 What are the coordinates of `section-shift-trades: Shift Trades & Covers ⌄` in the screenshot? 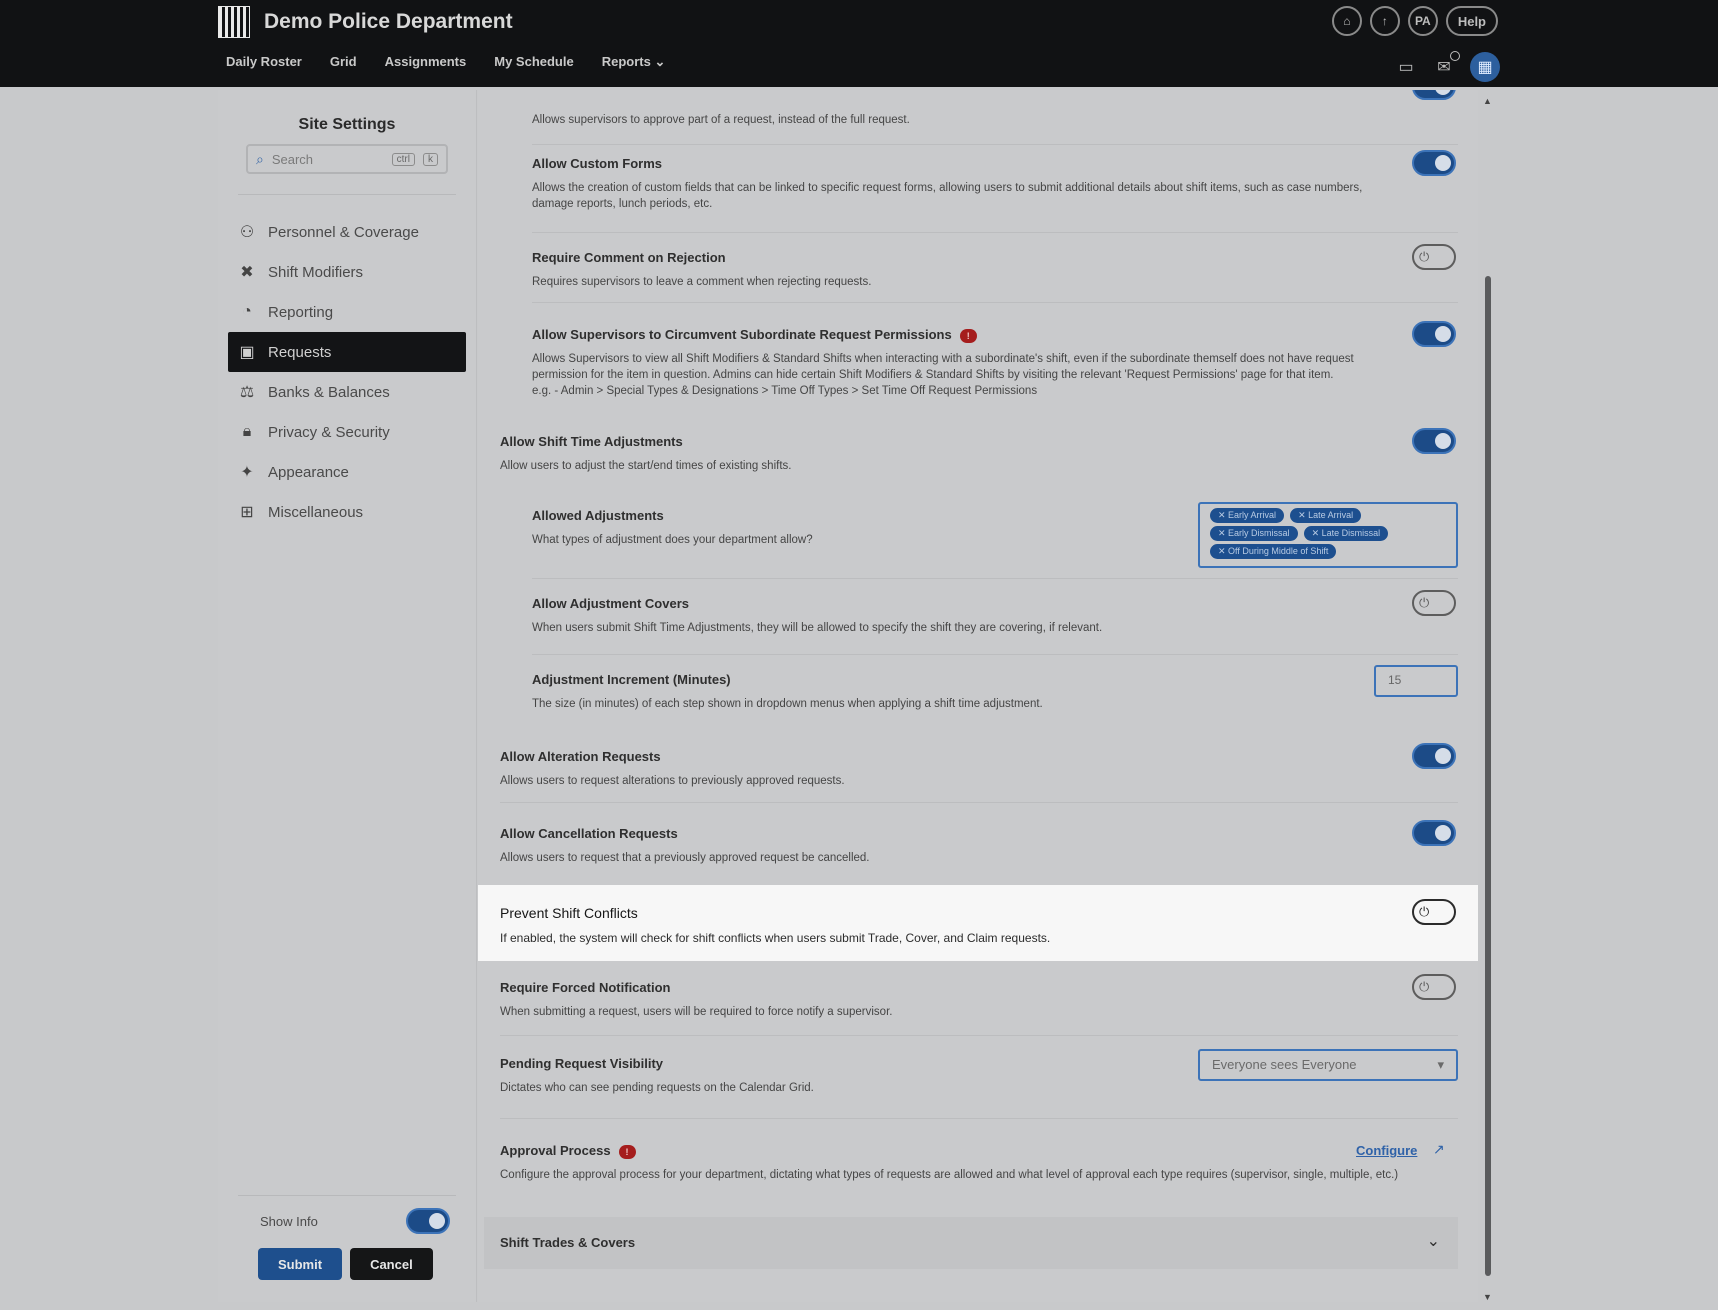 It's located at (971, 1243).